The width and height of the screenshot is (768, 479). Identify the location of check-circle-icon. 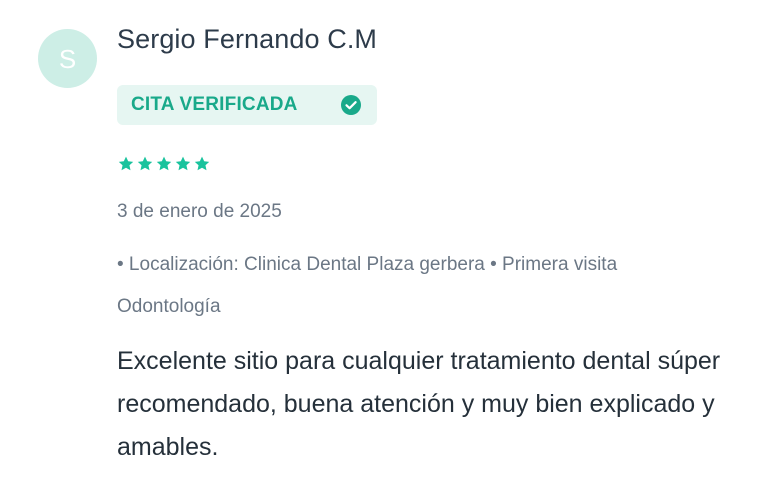
(351, 105).